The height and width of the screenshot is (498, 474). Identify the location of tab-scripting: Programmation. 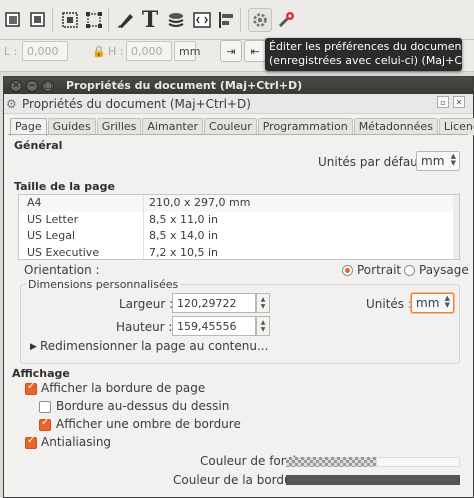
(305, 126).